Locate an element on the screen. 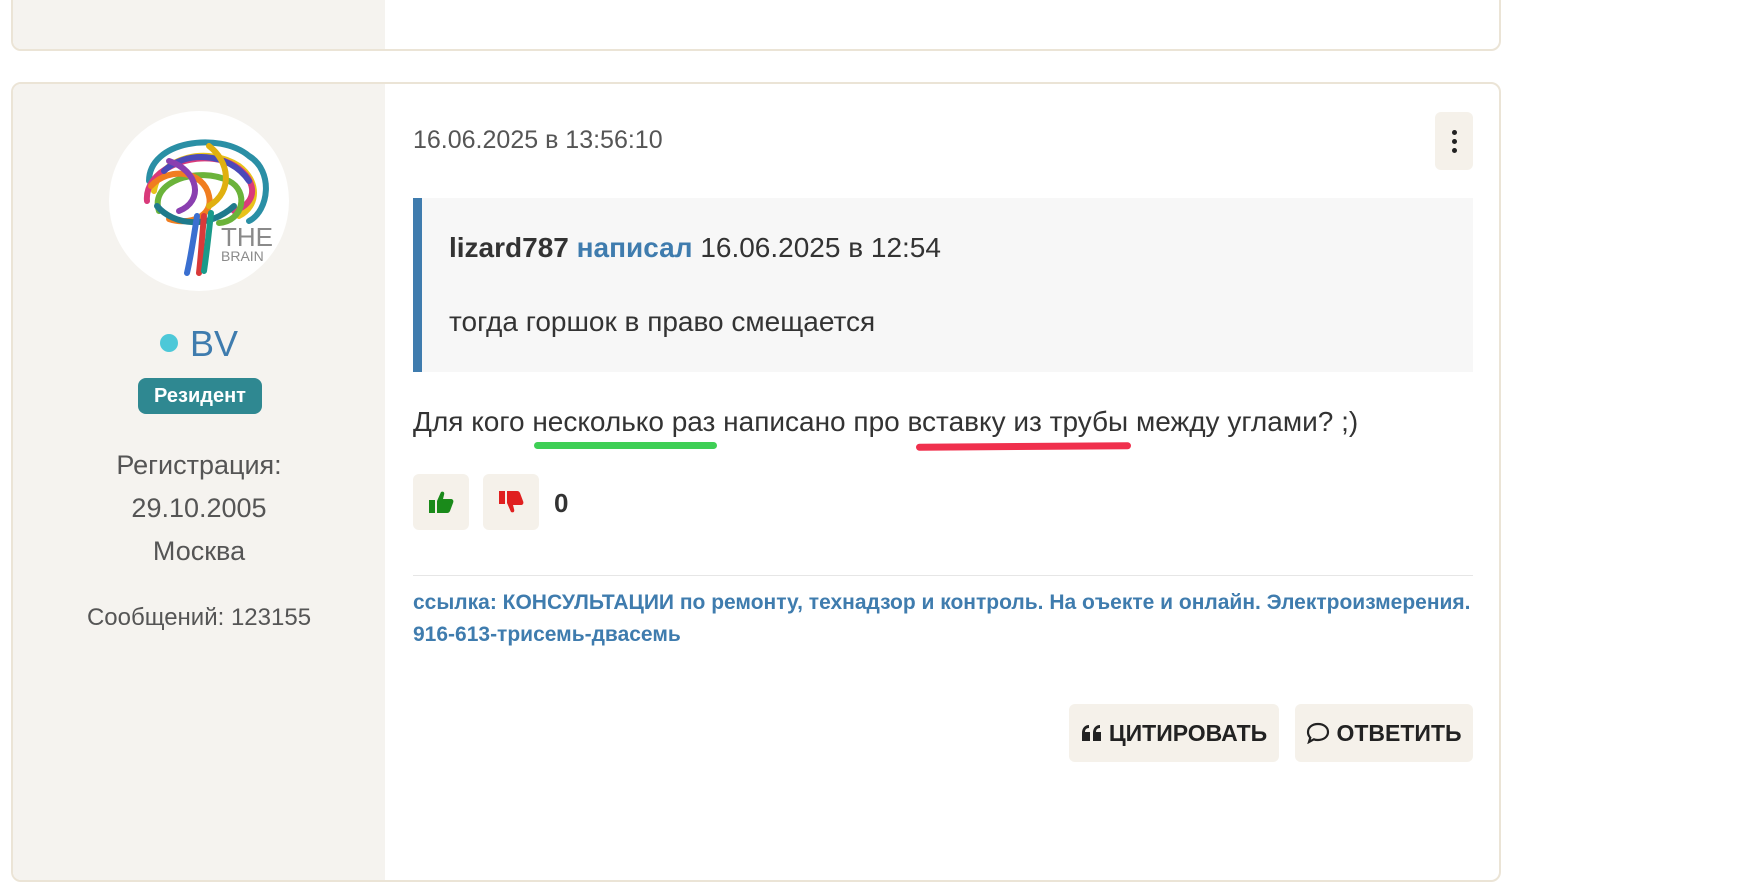 The width and height of the screenshot is (1746, 882). post-menu-button is located at coordinates (1454, 141).